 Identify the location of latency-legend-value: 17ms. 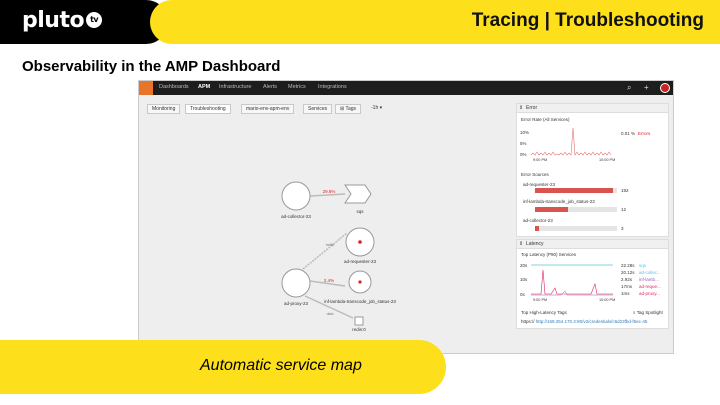
(627, 286).